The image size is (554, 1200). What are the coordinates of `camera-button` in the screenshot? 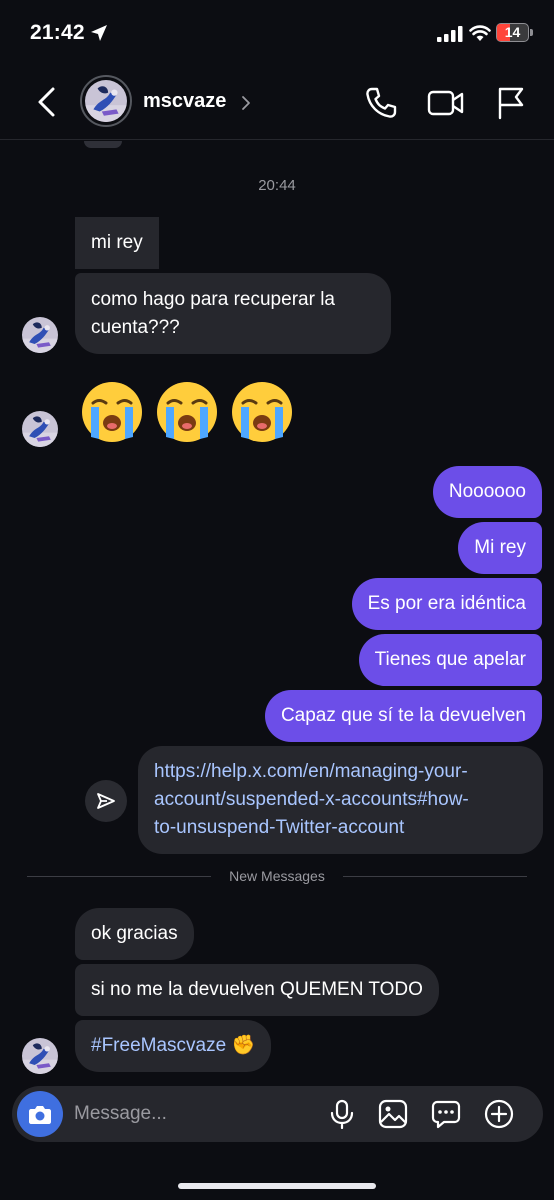 It's located at (40, 1114).